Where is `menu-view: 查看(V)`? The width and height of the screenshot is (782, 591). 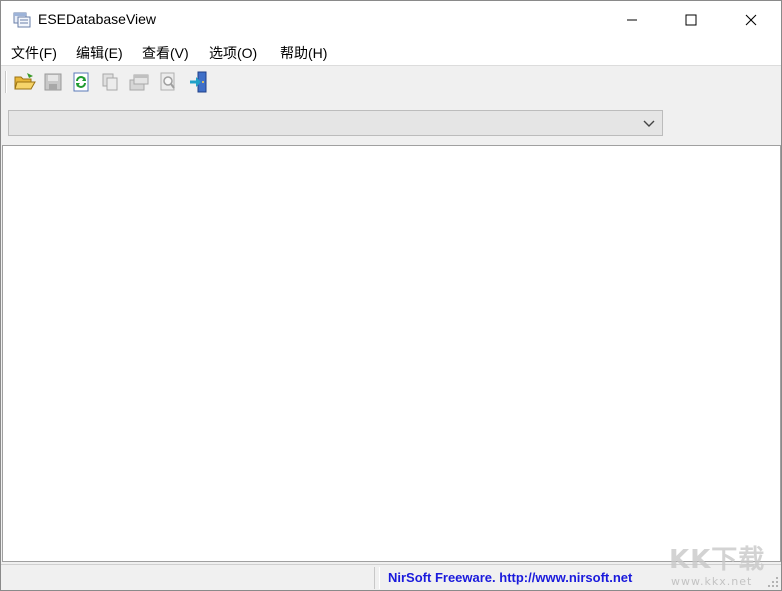 menu-view: 查看(V) is located at coordinates (165, 53).